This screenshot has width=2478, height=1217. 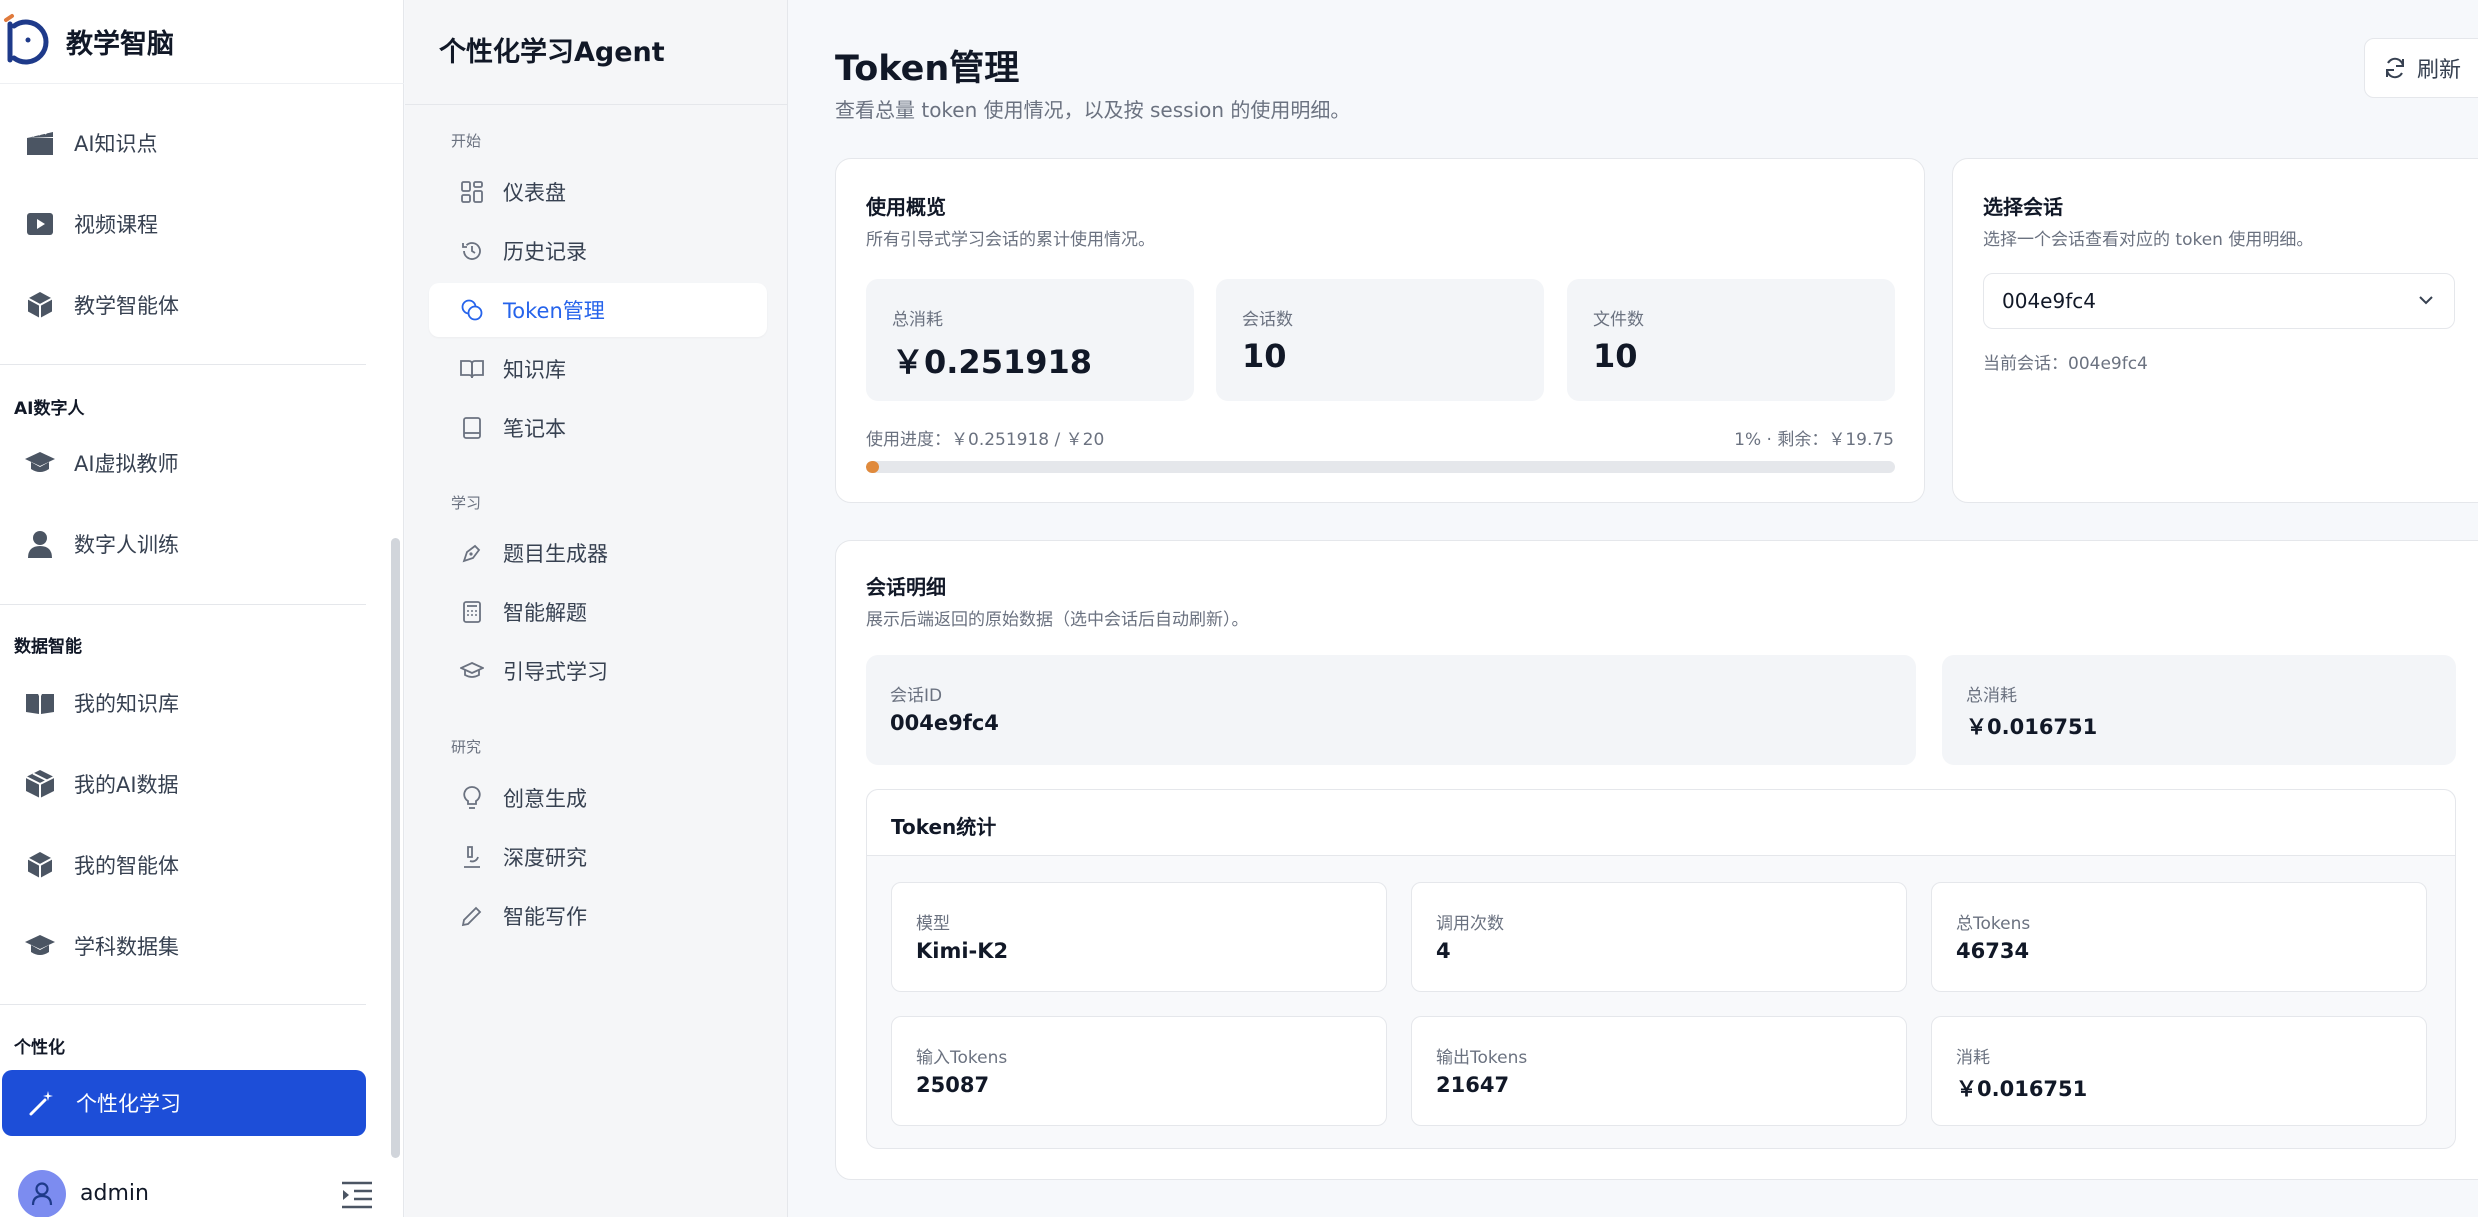 I want to click on stat-label: 总消耗, so click(x=917, y=320).